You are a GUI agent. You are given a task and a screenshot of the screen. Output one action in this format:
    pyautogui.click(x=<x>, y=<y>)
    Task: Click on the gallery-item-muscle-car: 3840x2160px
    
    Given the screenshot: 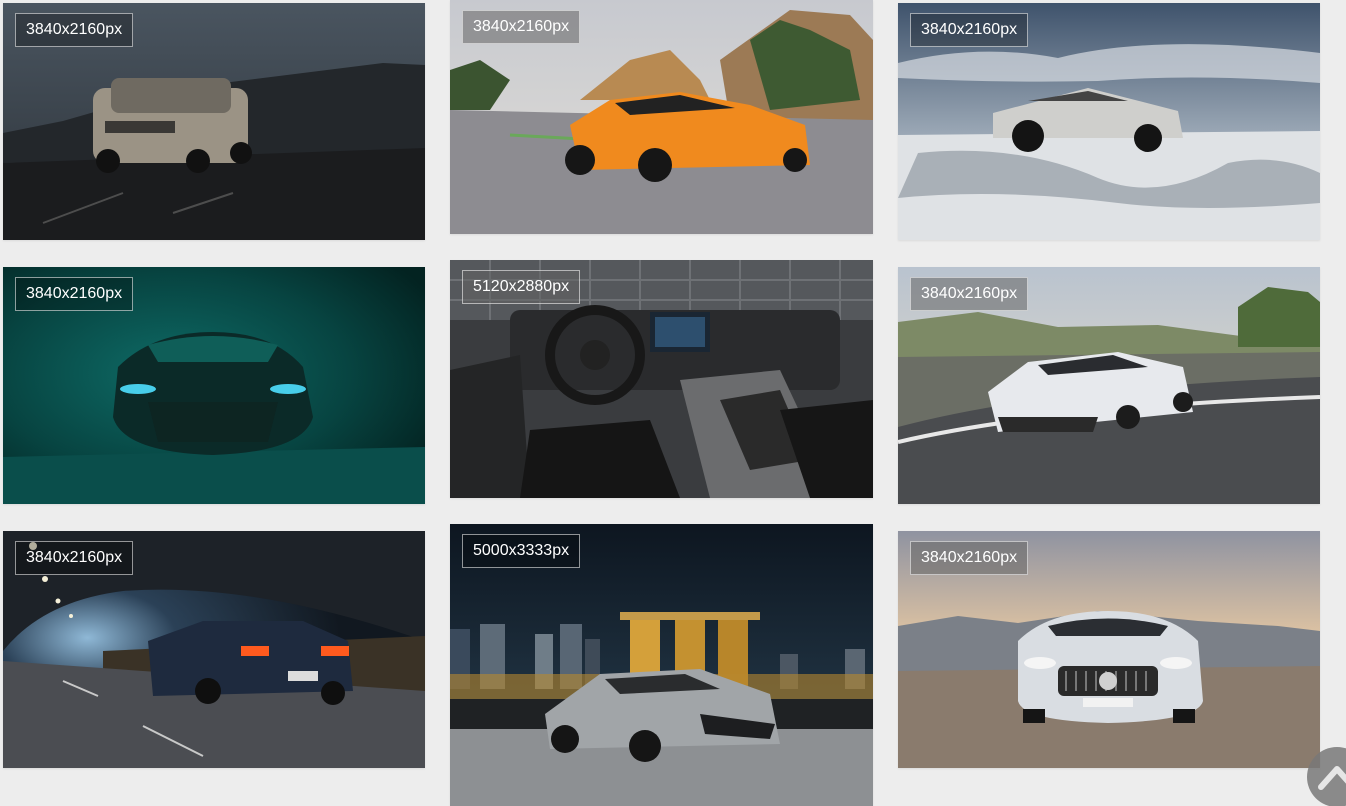 What is the action you would take?
    pyautogui.click(x=214, y=649)
    